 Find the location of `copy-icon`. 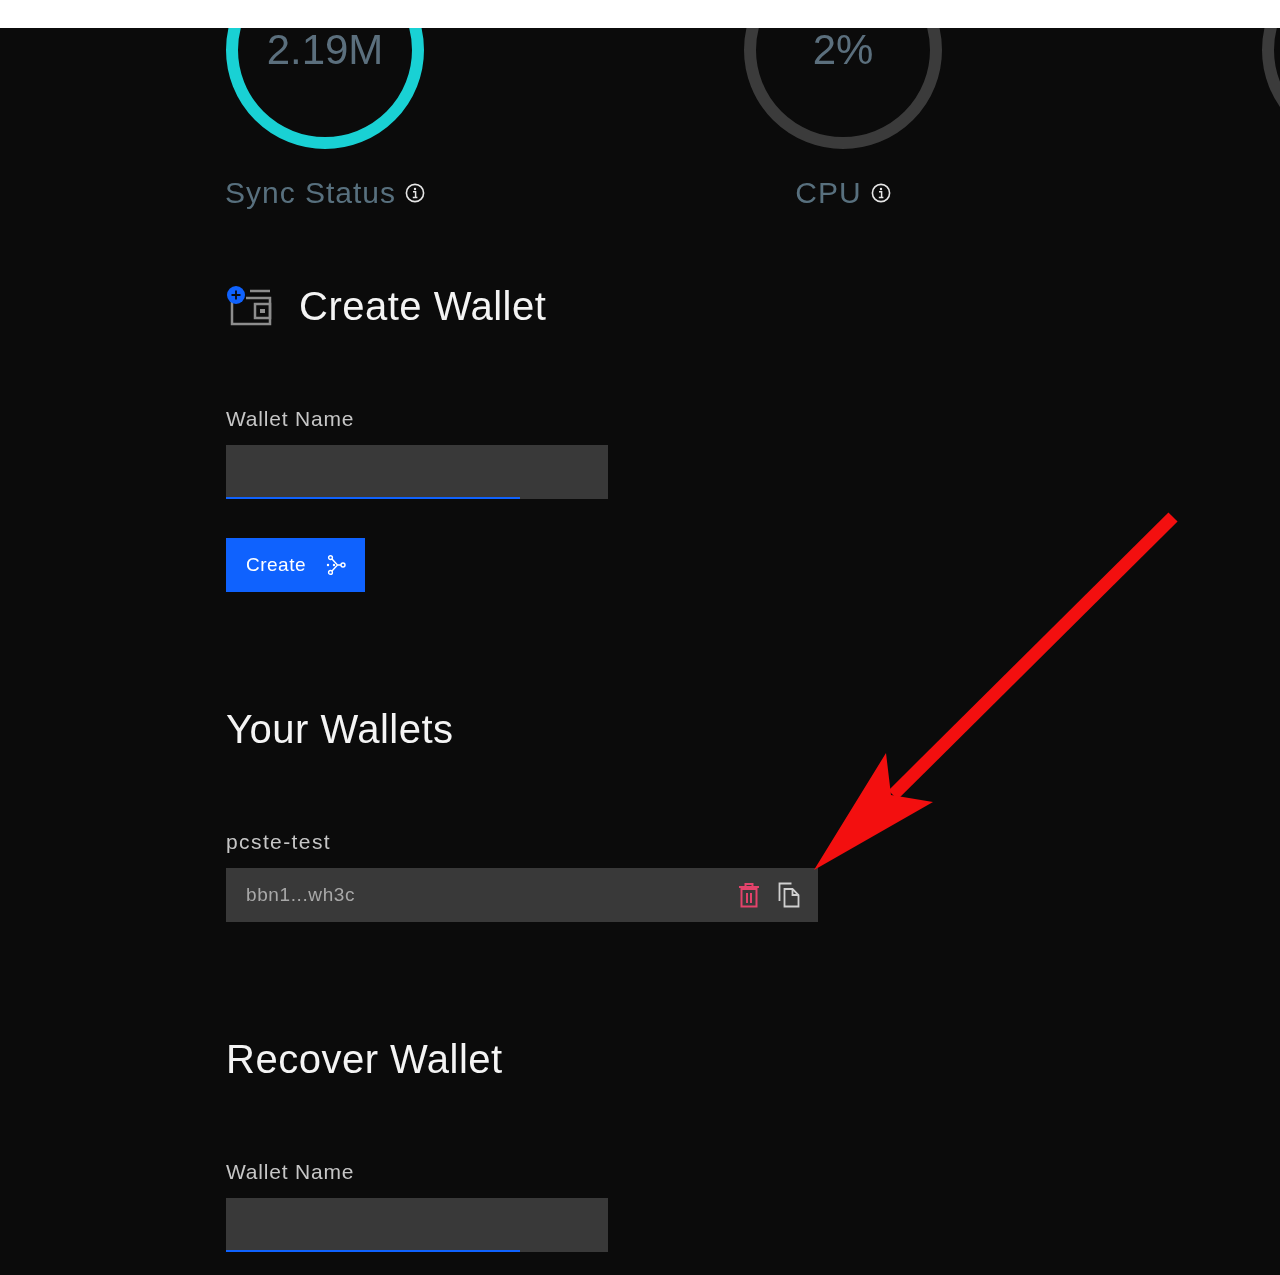

copy-icon is located at coordinates (789, 895).